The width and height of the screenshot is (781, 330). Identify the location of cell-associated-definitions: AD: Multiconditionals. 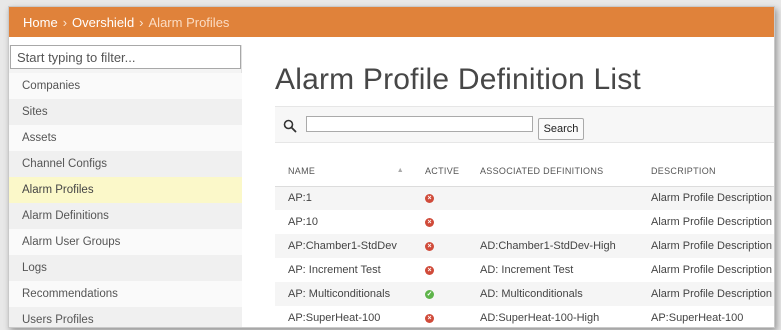
(552, 294).